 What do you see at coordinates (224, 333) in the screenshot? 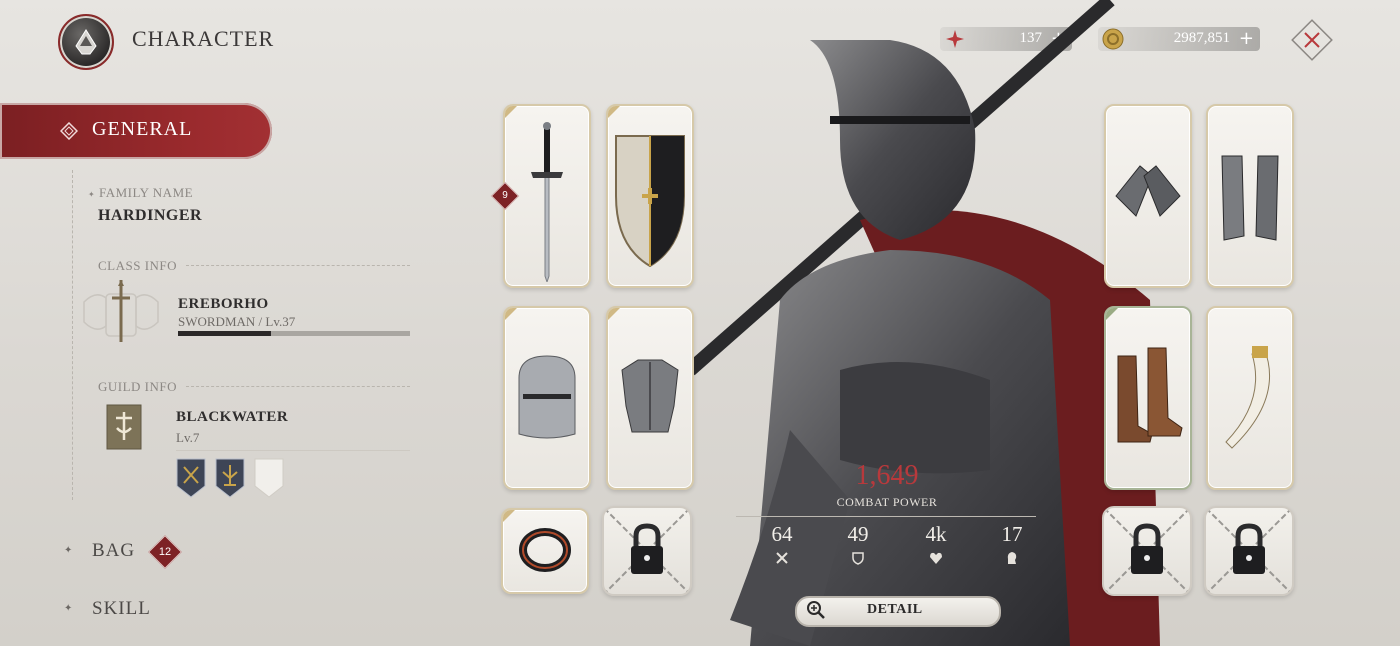
I see `class-exp-fill` at bounding box center [224, 333].